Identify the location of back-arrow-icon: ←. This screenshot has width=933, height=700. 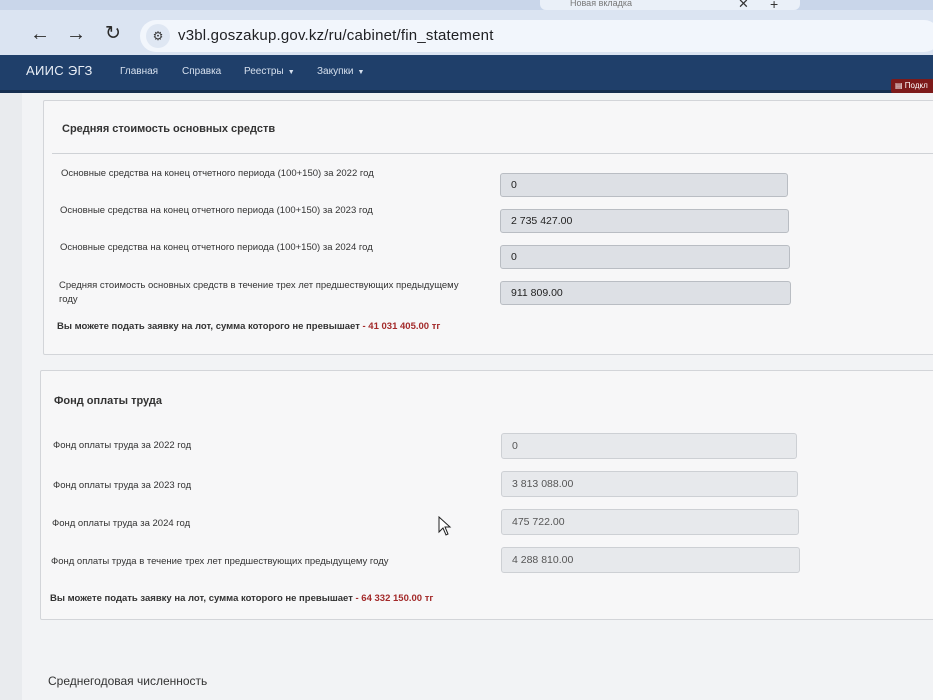
(40, 34).